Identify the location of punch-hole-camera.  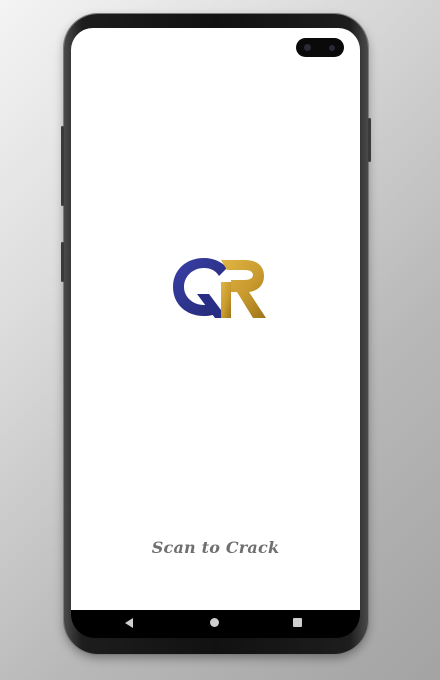
(320, 47).